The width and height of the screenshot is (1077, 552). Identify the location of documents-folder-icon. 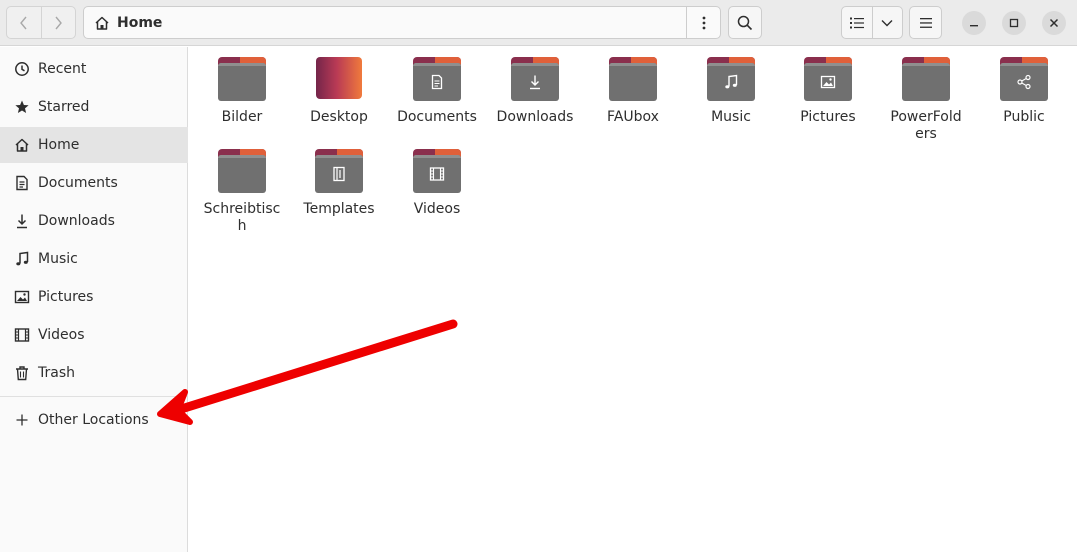
(437, 79).